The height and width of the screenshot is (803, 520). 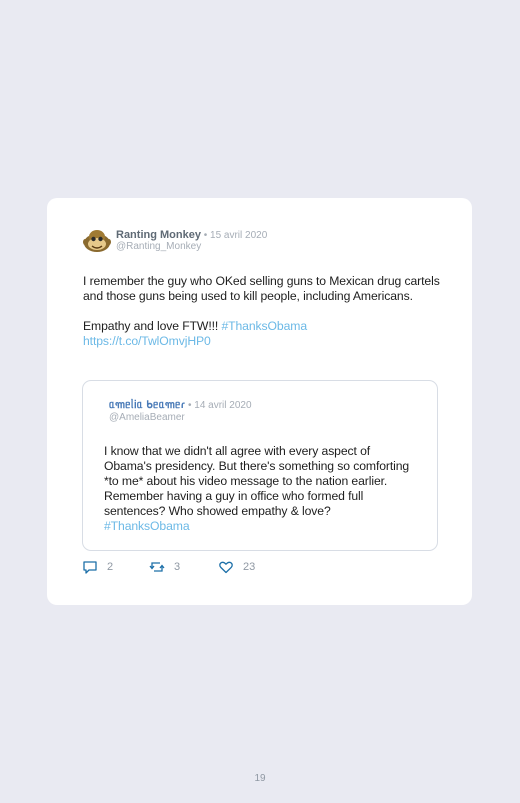 What do you see at coordinates (238, 235) in the screenshot?
I see `tweet-date: 15 avril 2020` at bounding box center [238, 235].